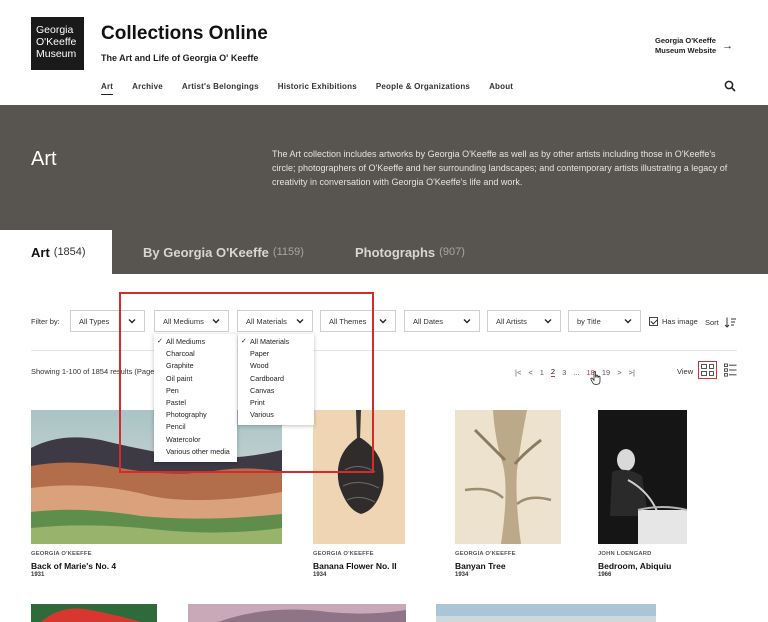  What do you see at coordinates (485, 554) in the screenshot?
I see `card-artist: GEORGIA O'KEEFFE` at bounding box center [485, 554].